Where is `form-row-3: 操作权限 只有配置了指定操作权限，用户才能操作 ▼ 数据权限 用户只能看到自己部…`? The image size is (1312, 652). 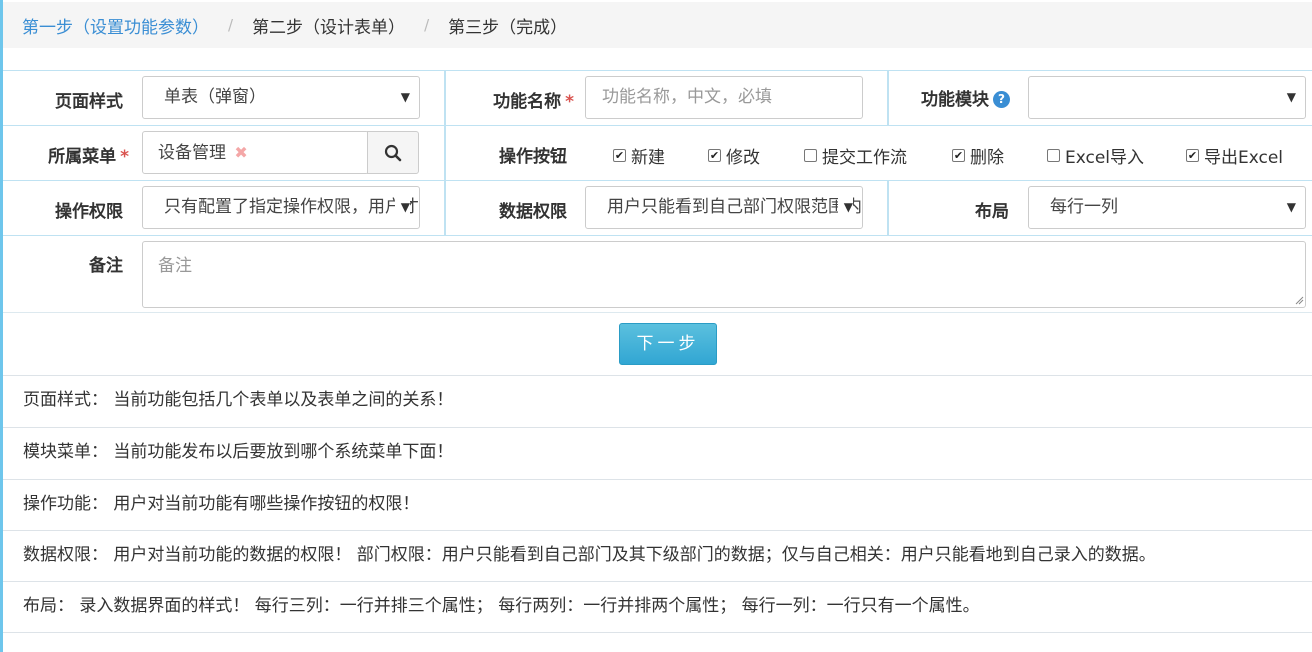 form-row-3: 操作权限 只有配置了指定操作权限，用户才能操作 ▼ 数据权限 用户只能看到自己部… is located at coordinates (657, 207).